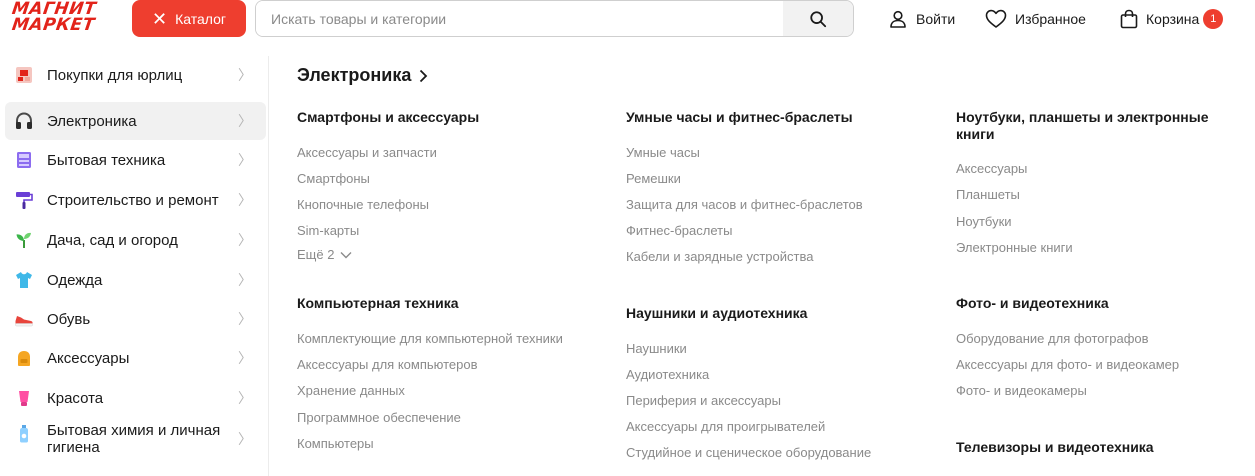 The width and height of the screenshot is (1255, 476). I want to click on search-icon, so click(818, 18).